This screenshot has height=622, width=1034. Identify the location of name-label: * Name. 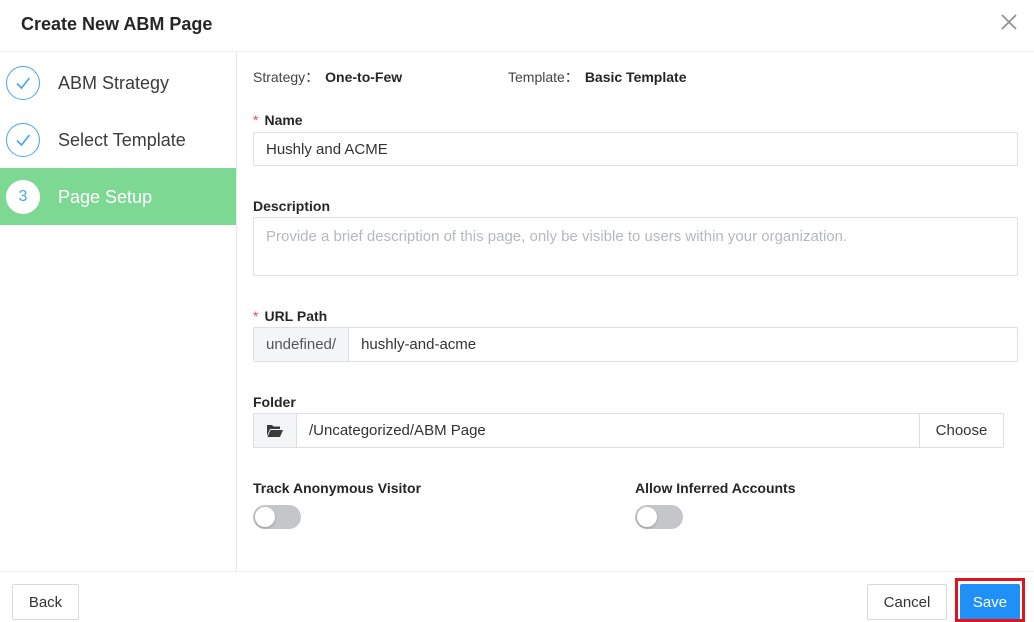
(278, 120).